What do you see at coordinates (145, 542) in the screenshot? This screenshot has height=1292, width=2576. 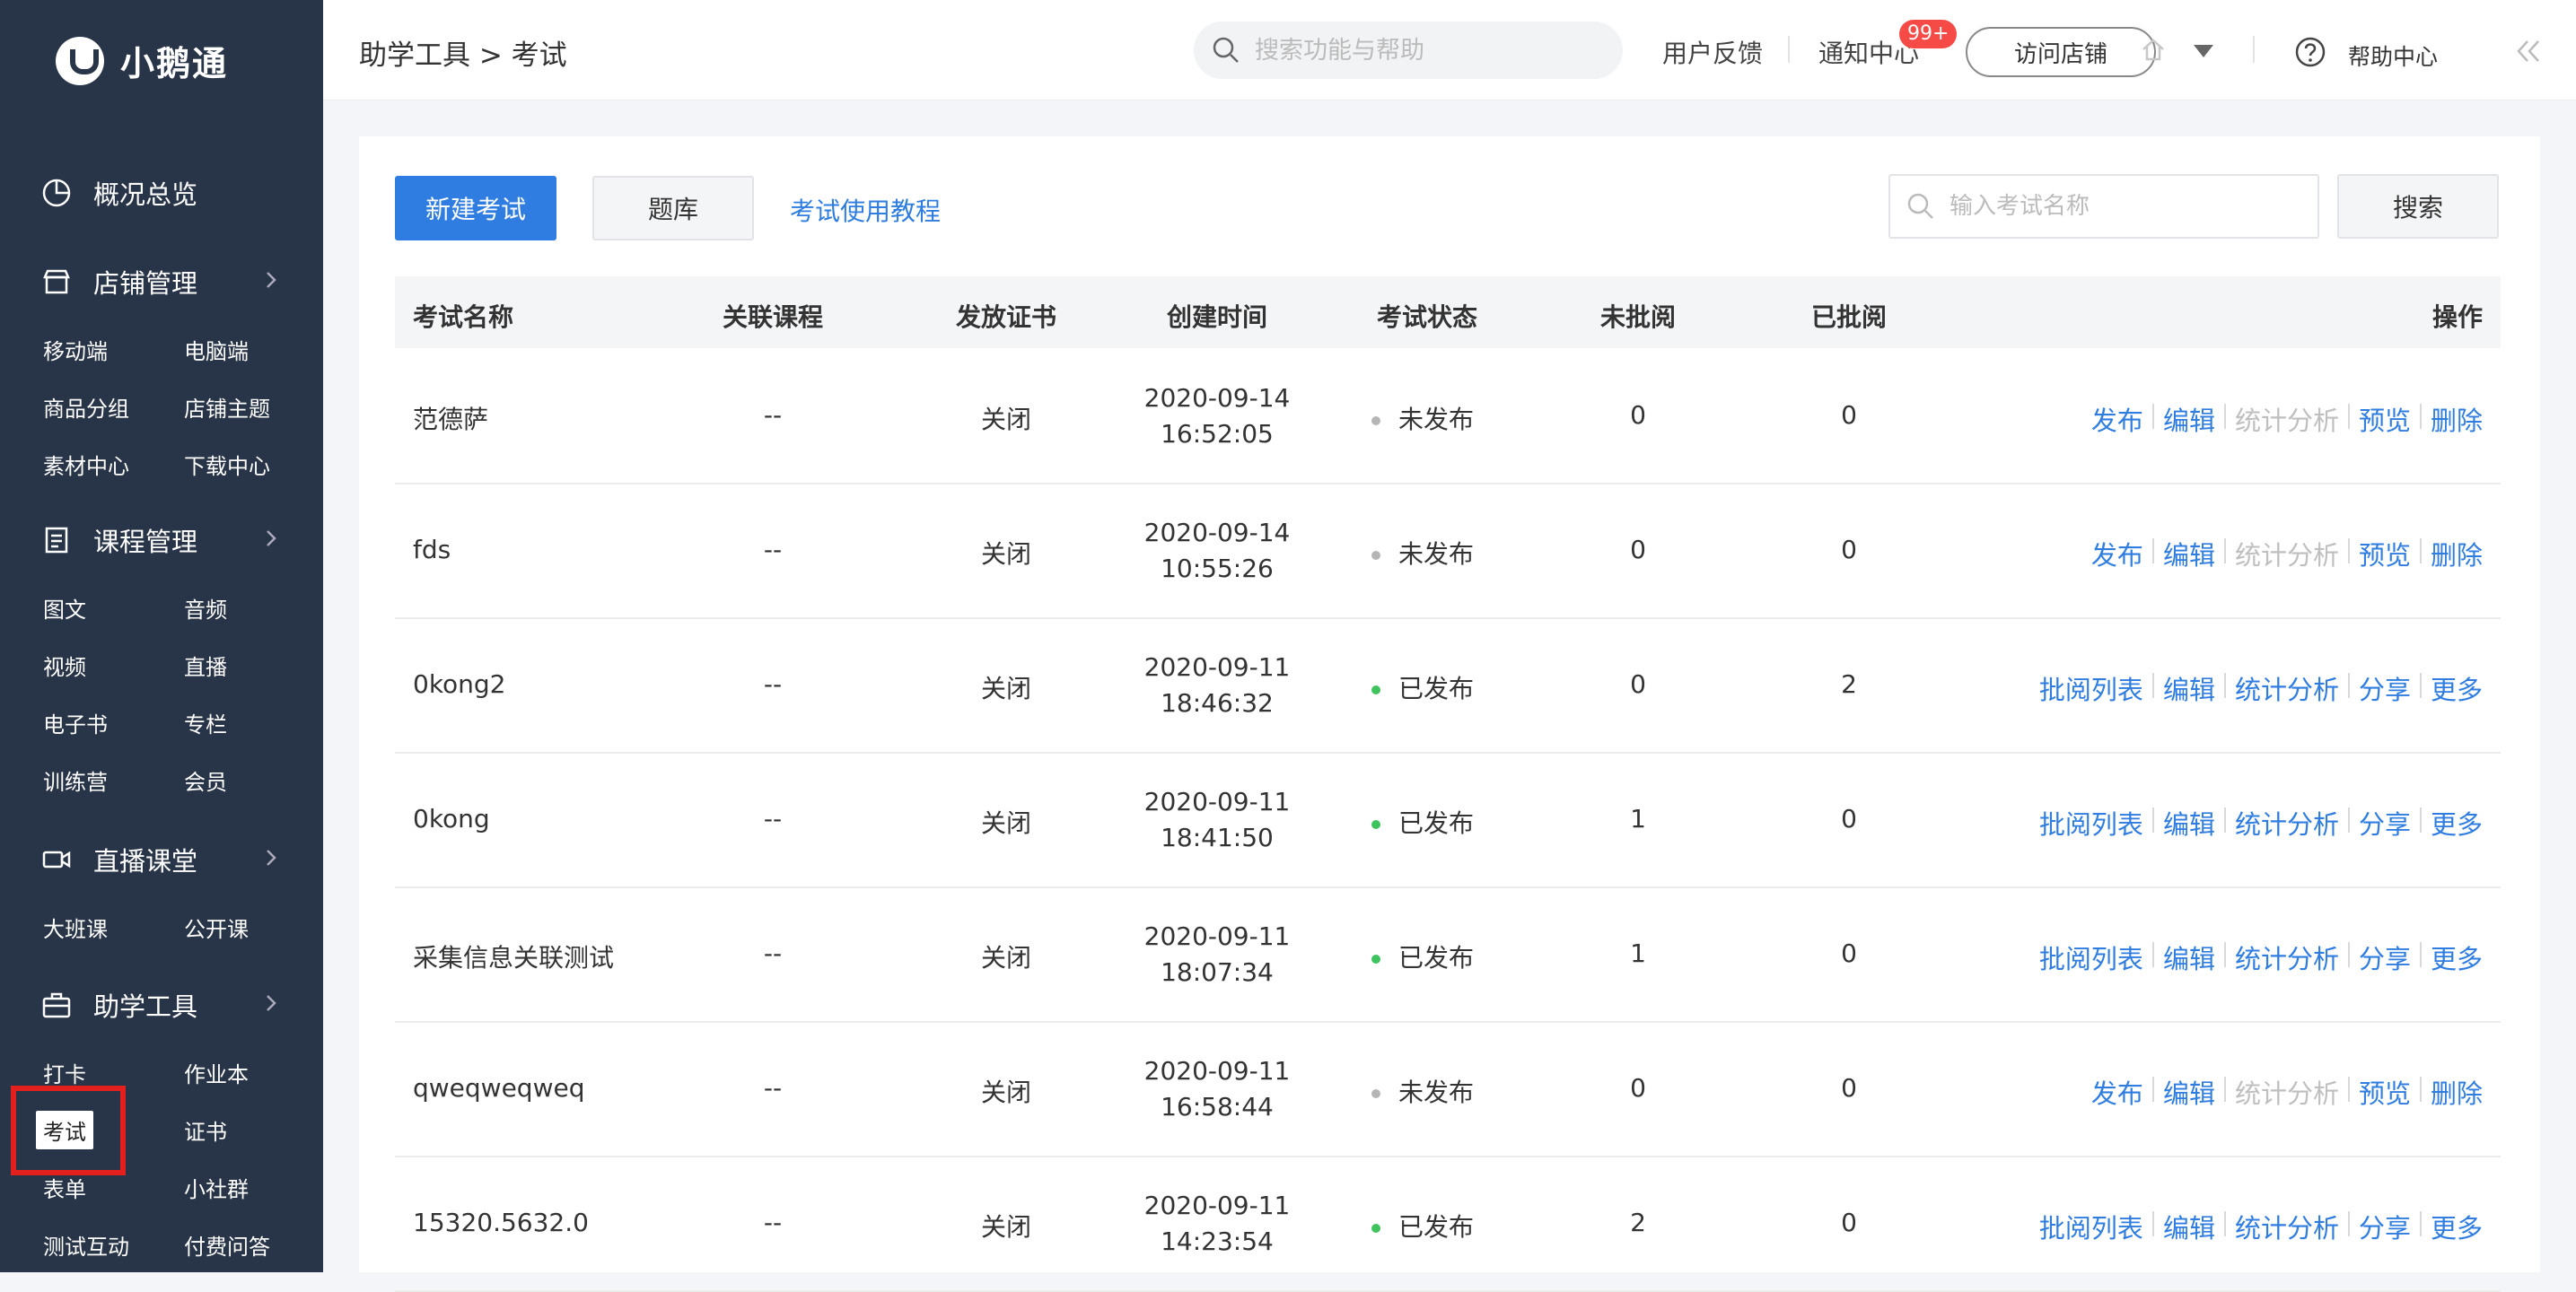 I see `sidebar-section-label: 课程管理` at bounding box center [145, 542].